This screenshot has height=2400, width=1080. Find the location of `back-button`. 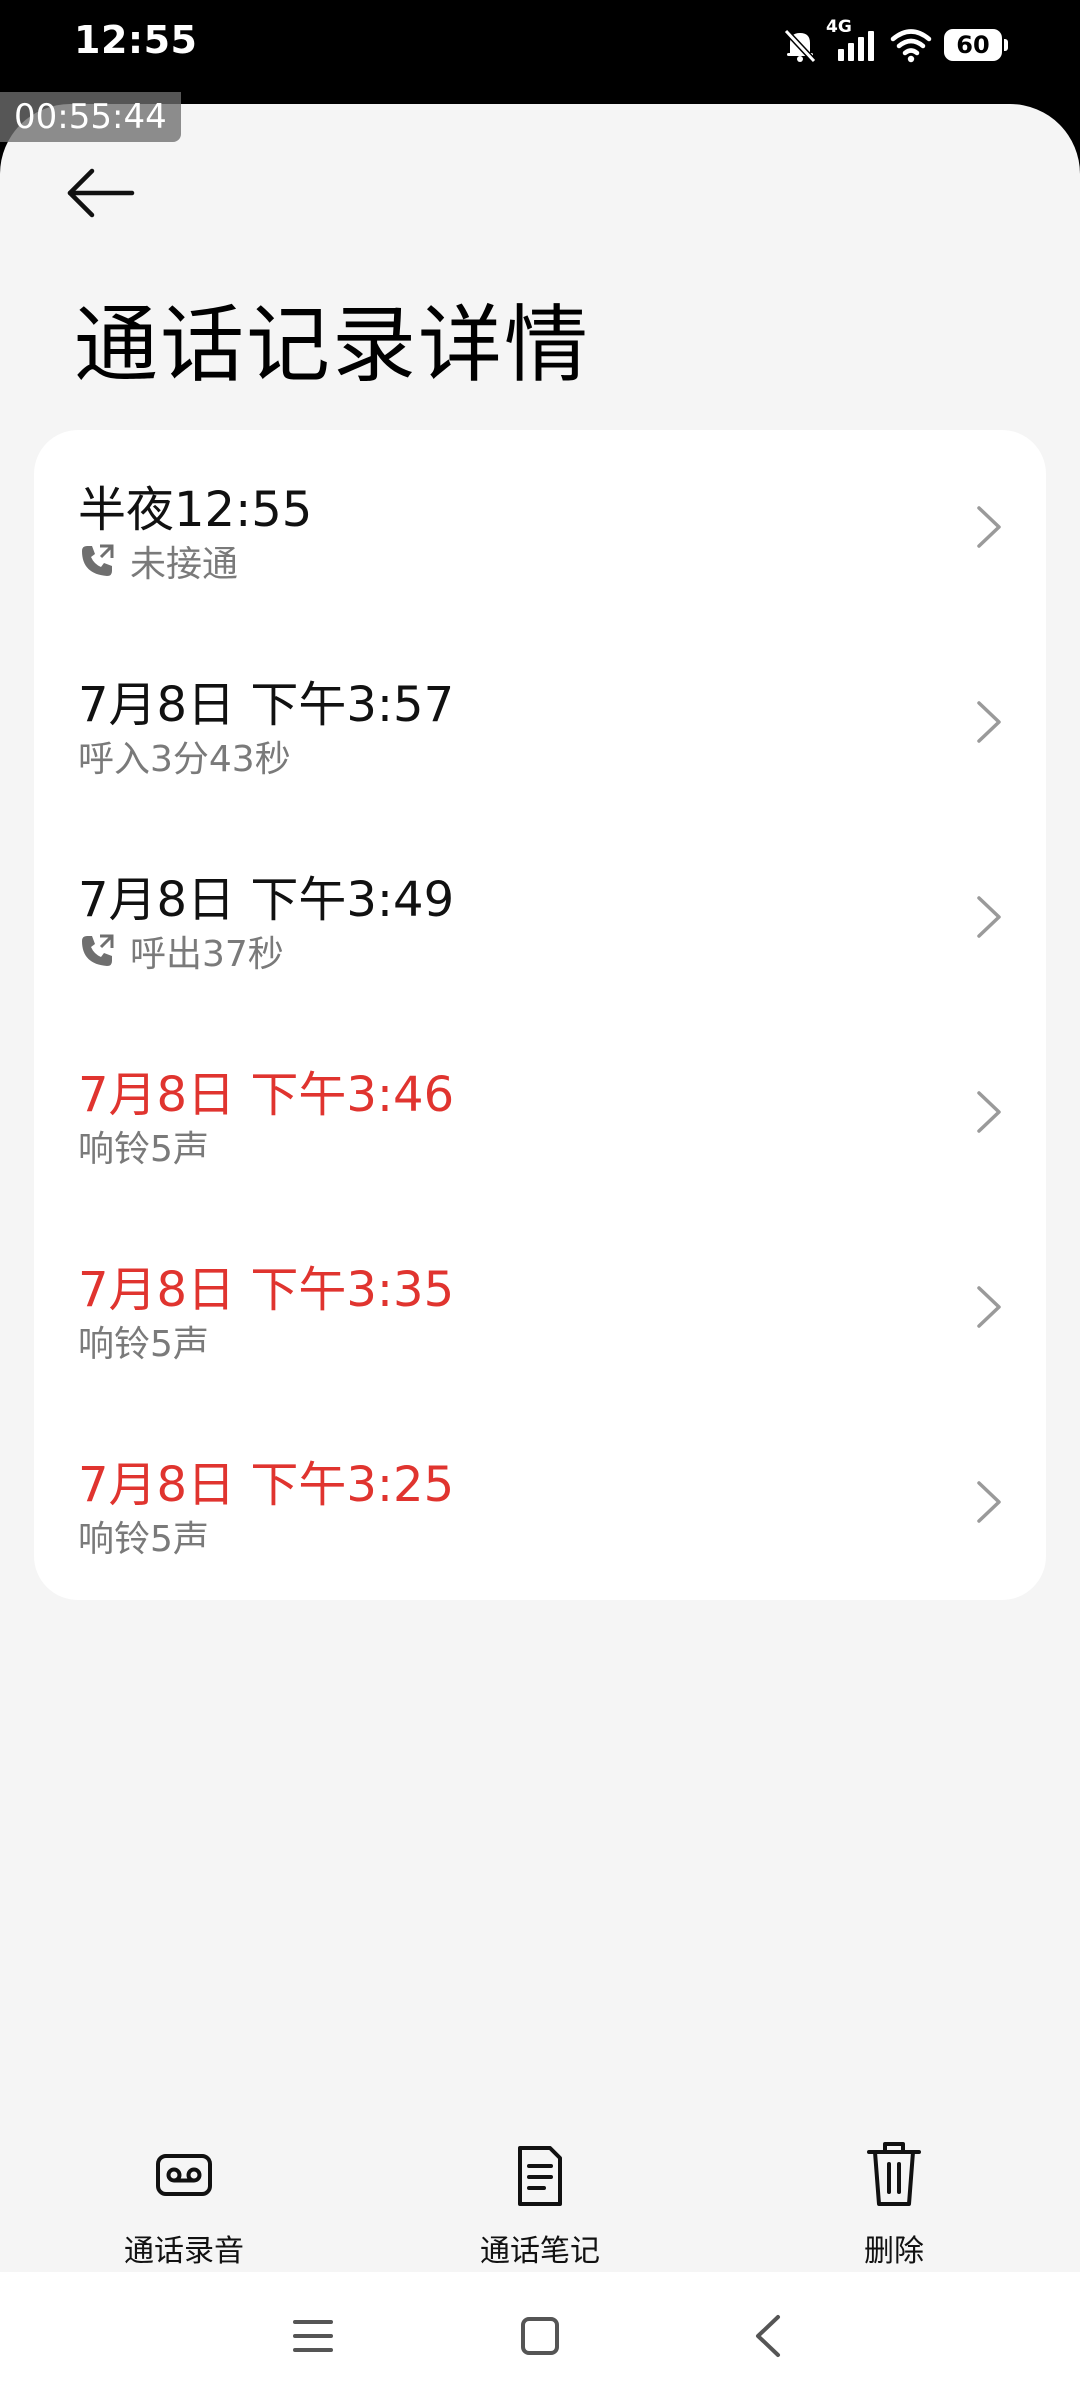

back-button is located at coordinates (111, 193).